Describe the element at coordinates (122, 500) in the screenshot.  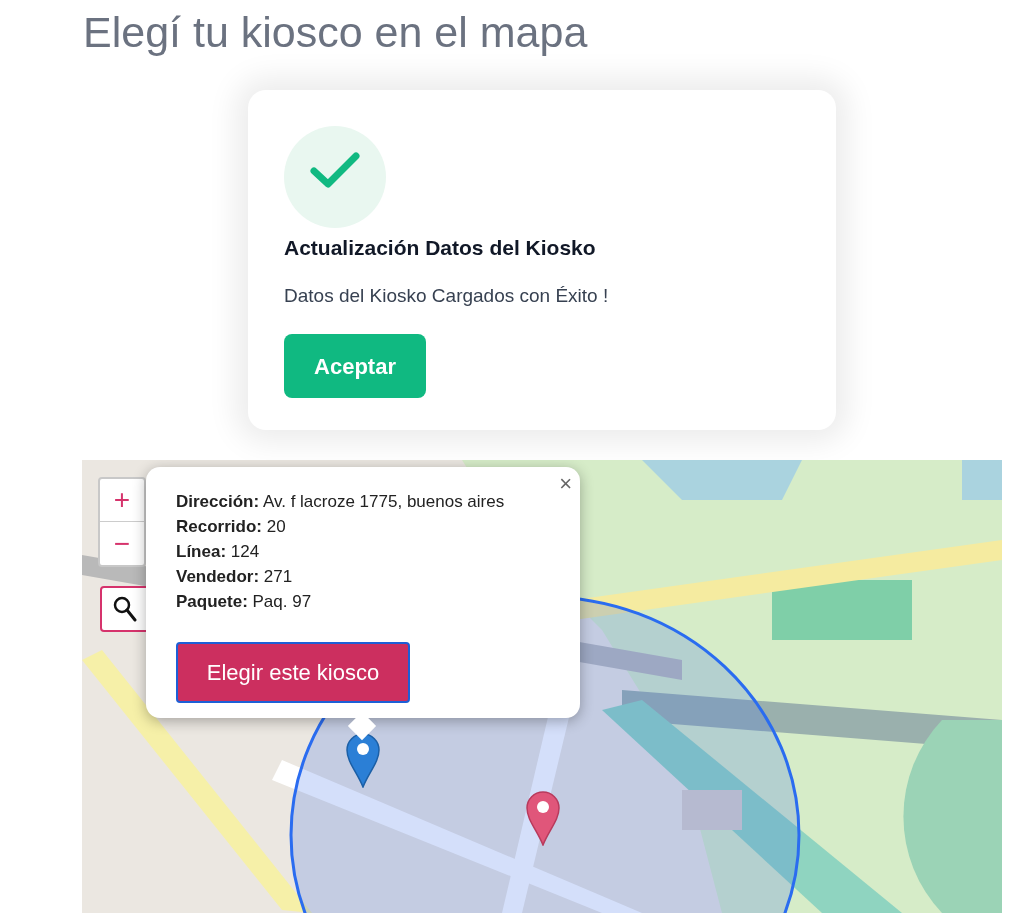
I see `zoom-in-button: +` at that location.